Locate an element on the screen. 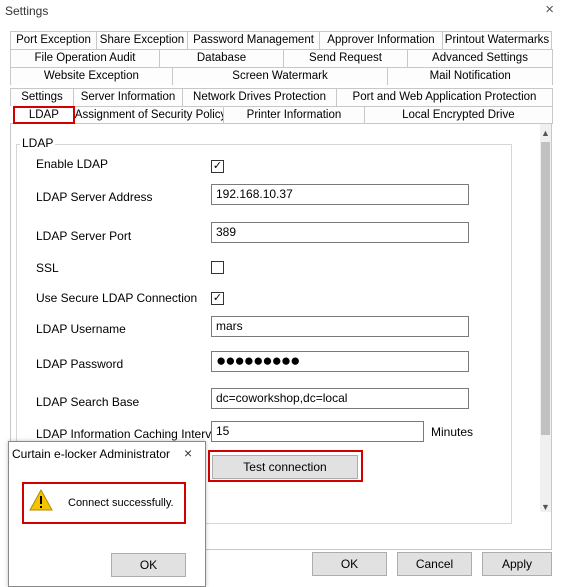  dialog-message: Connect successfully. is located at coordinates (121, 503).